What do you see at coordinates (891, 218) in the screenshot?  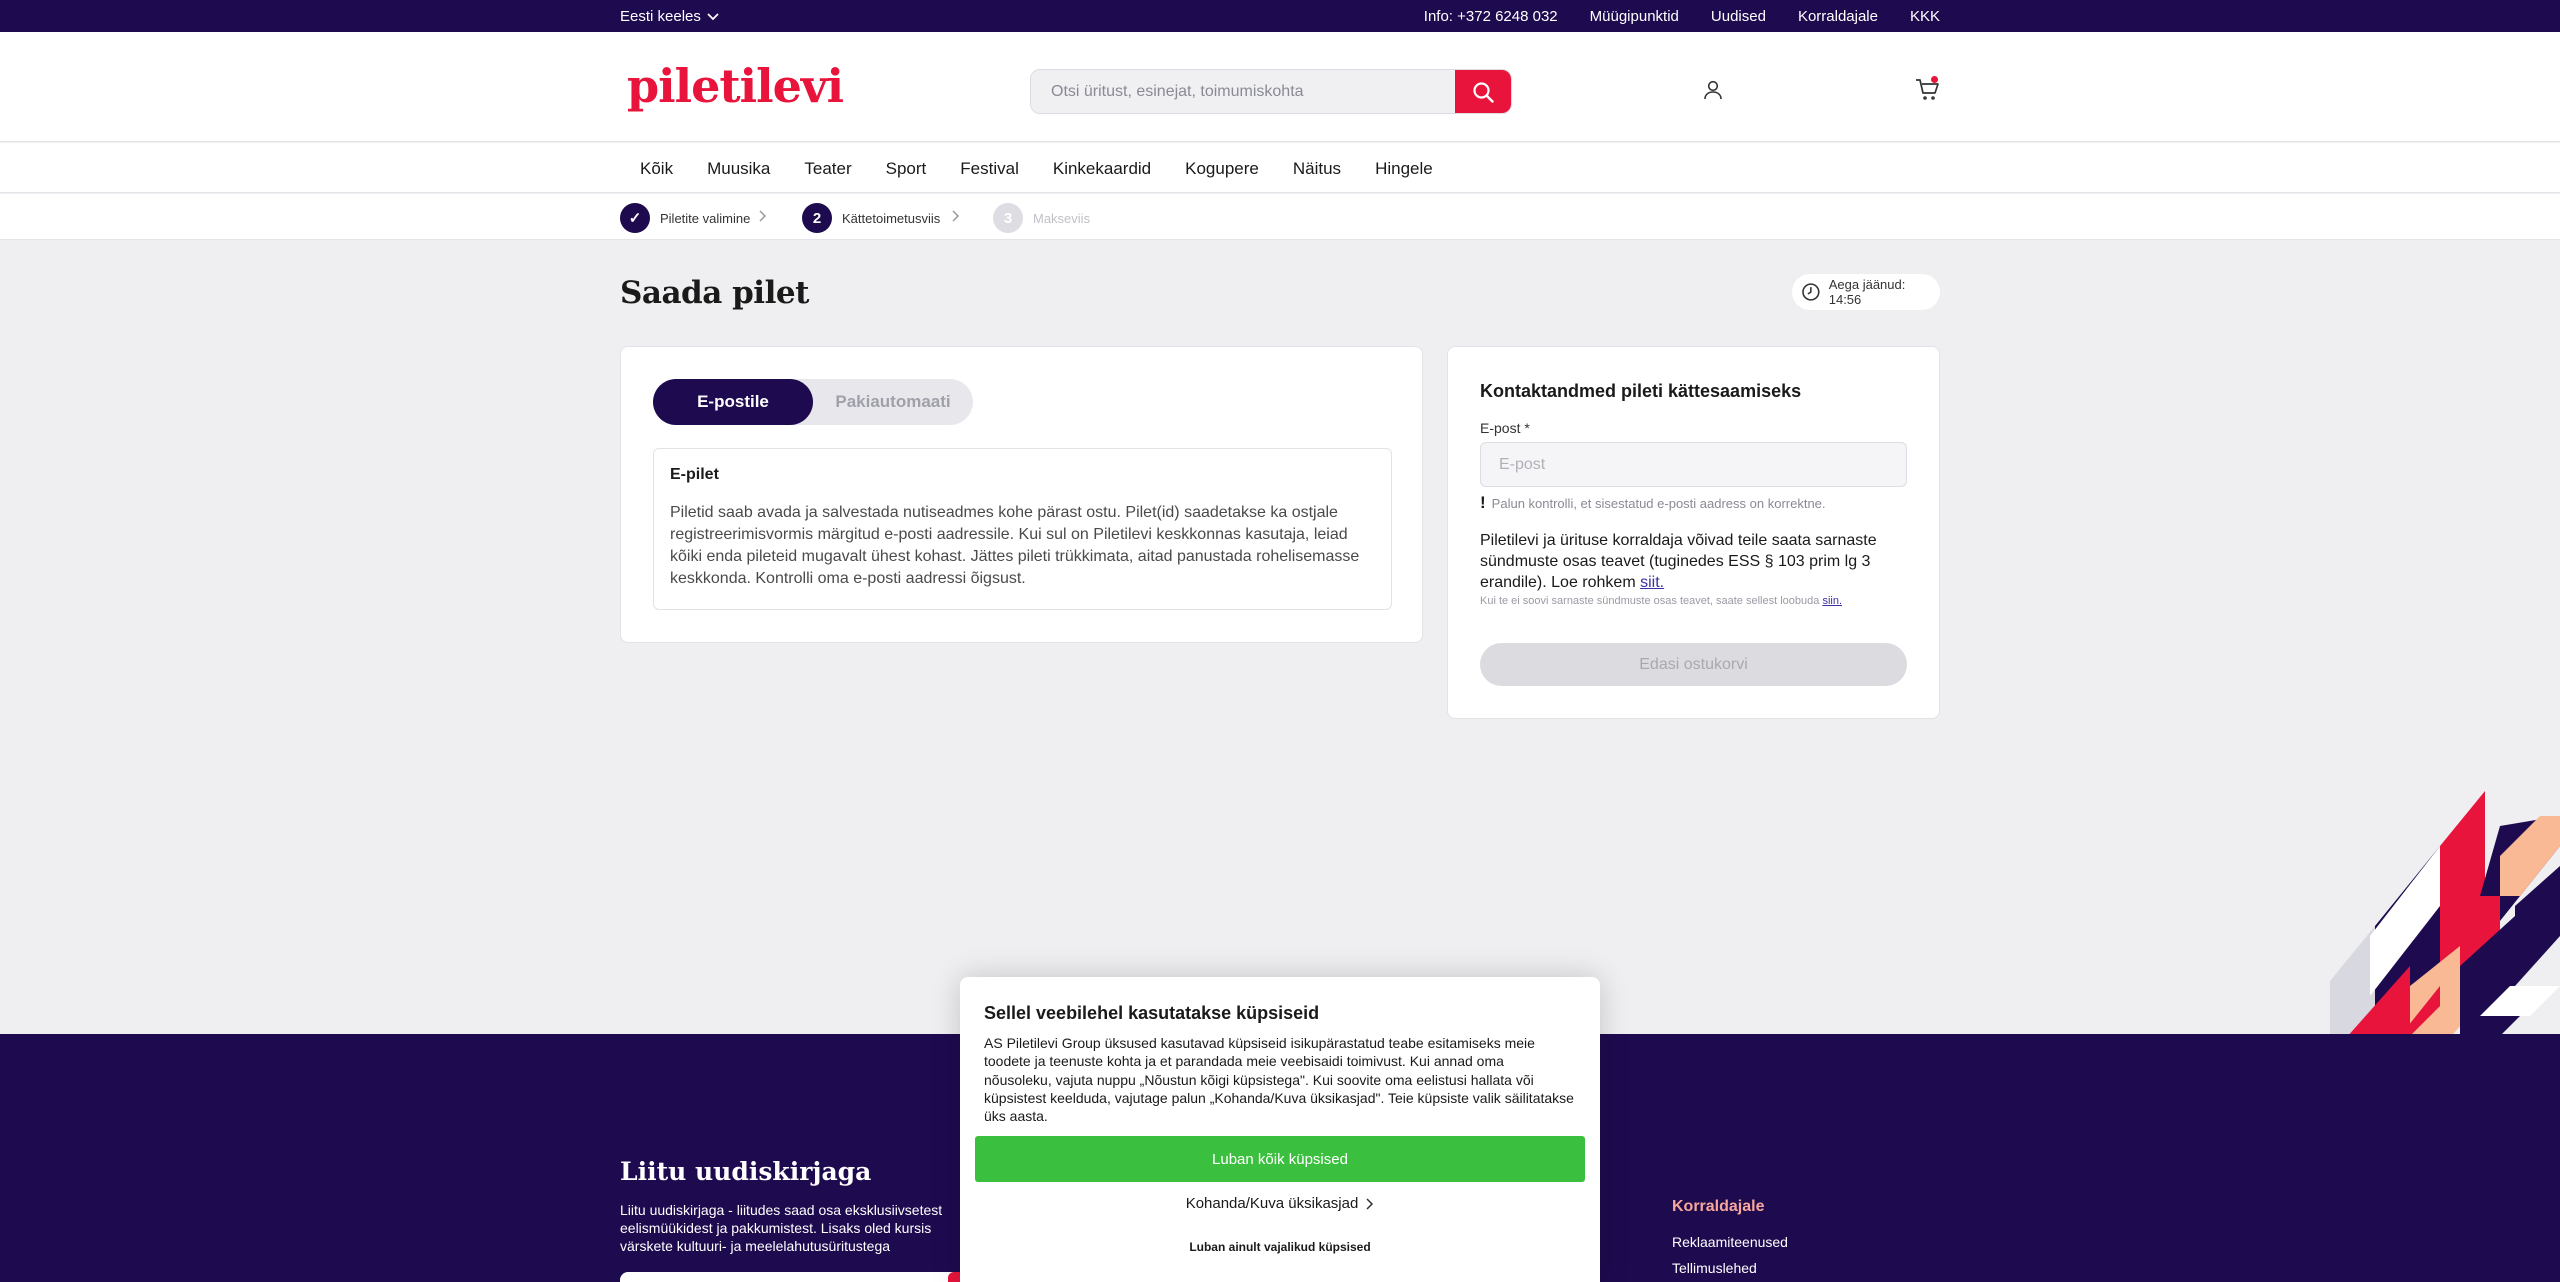 I see `step-label: Kättetoimetusviis` at bounding box center [891, 218].